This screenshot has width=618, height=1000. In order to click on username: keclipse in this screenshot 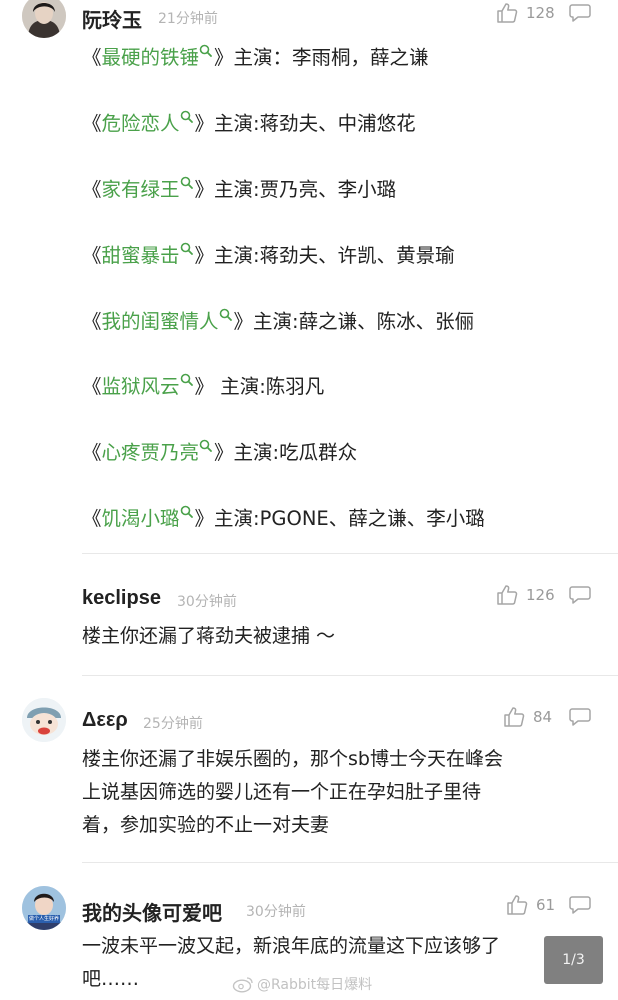, I will do `click(121, 598)`.